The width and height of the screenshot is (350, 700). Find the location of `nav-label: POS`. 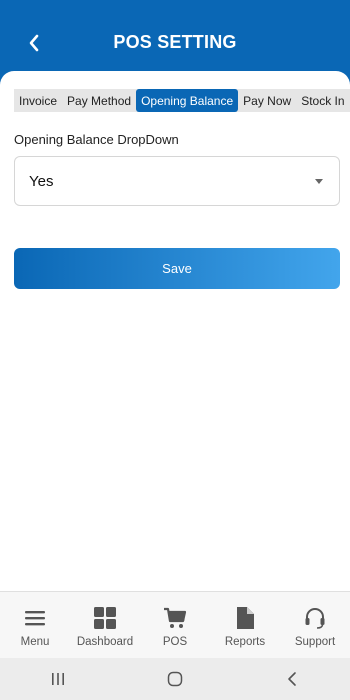

nav-label: POS is located at coordinates (175, 642).